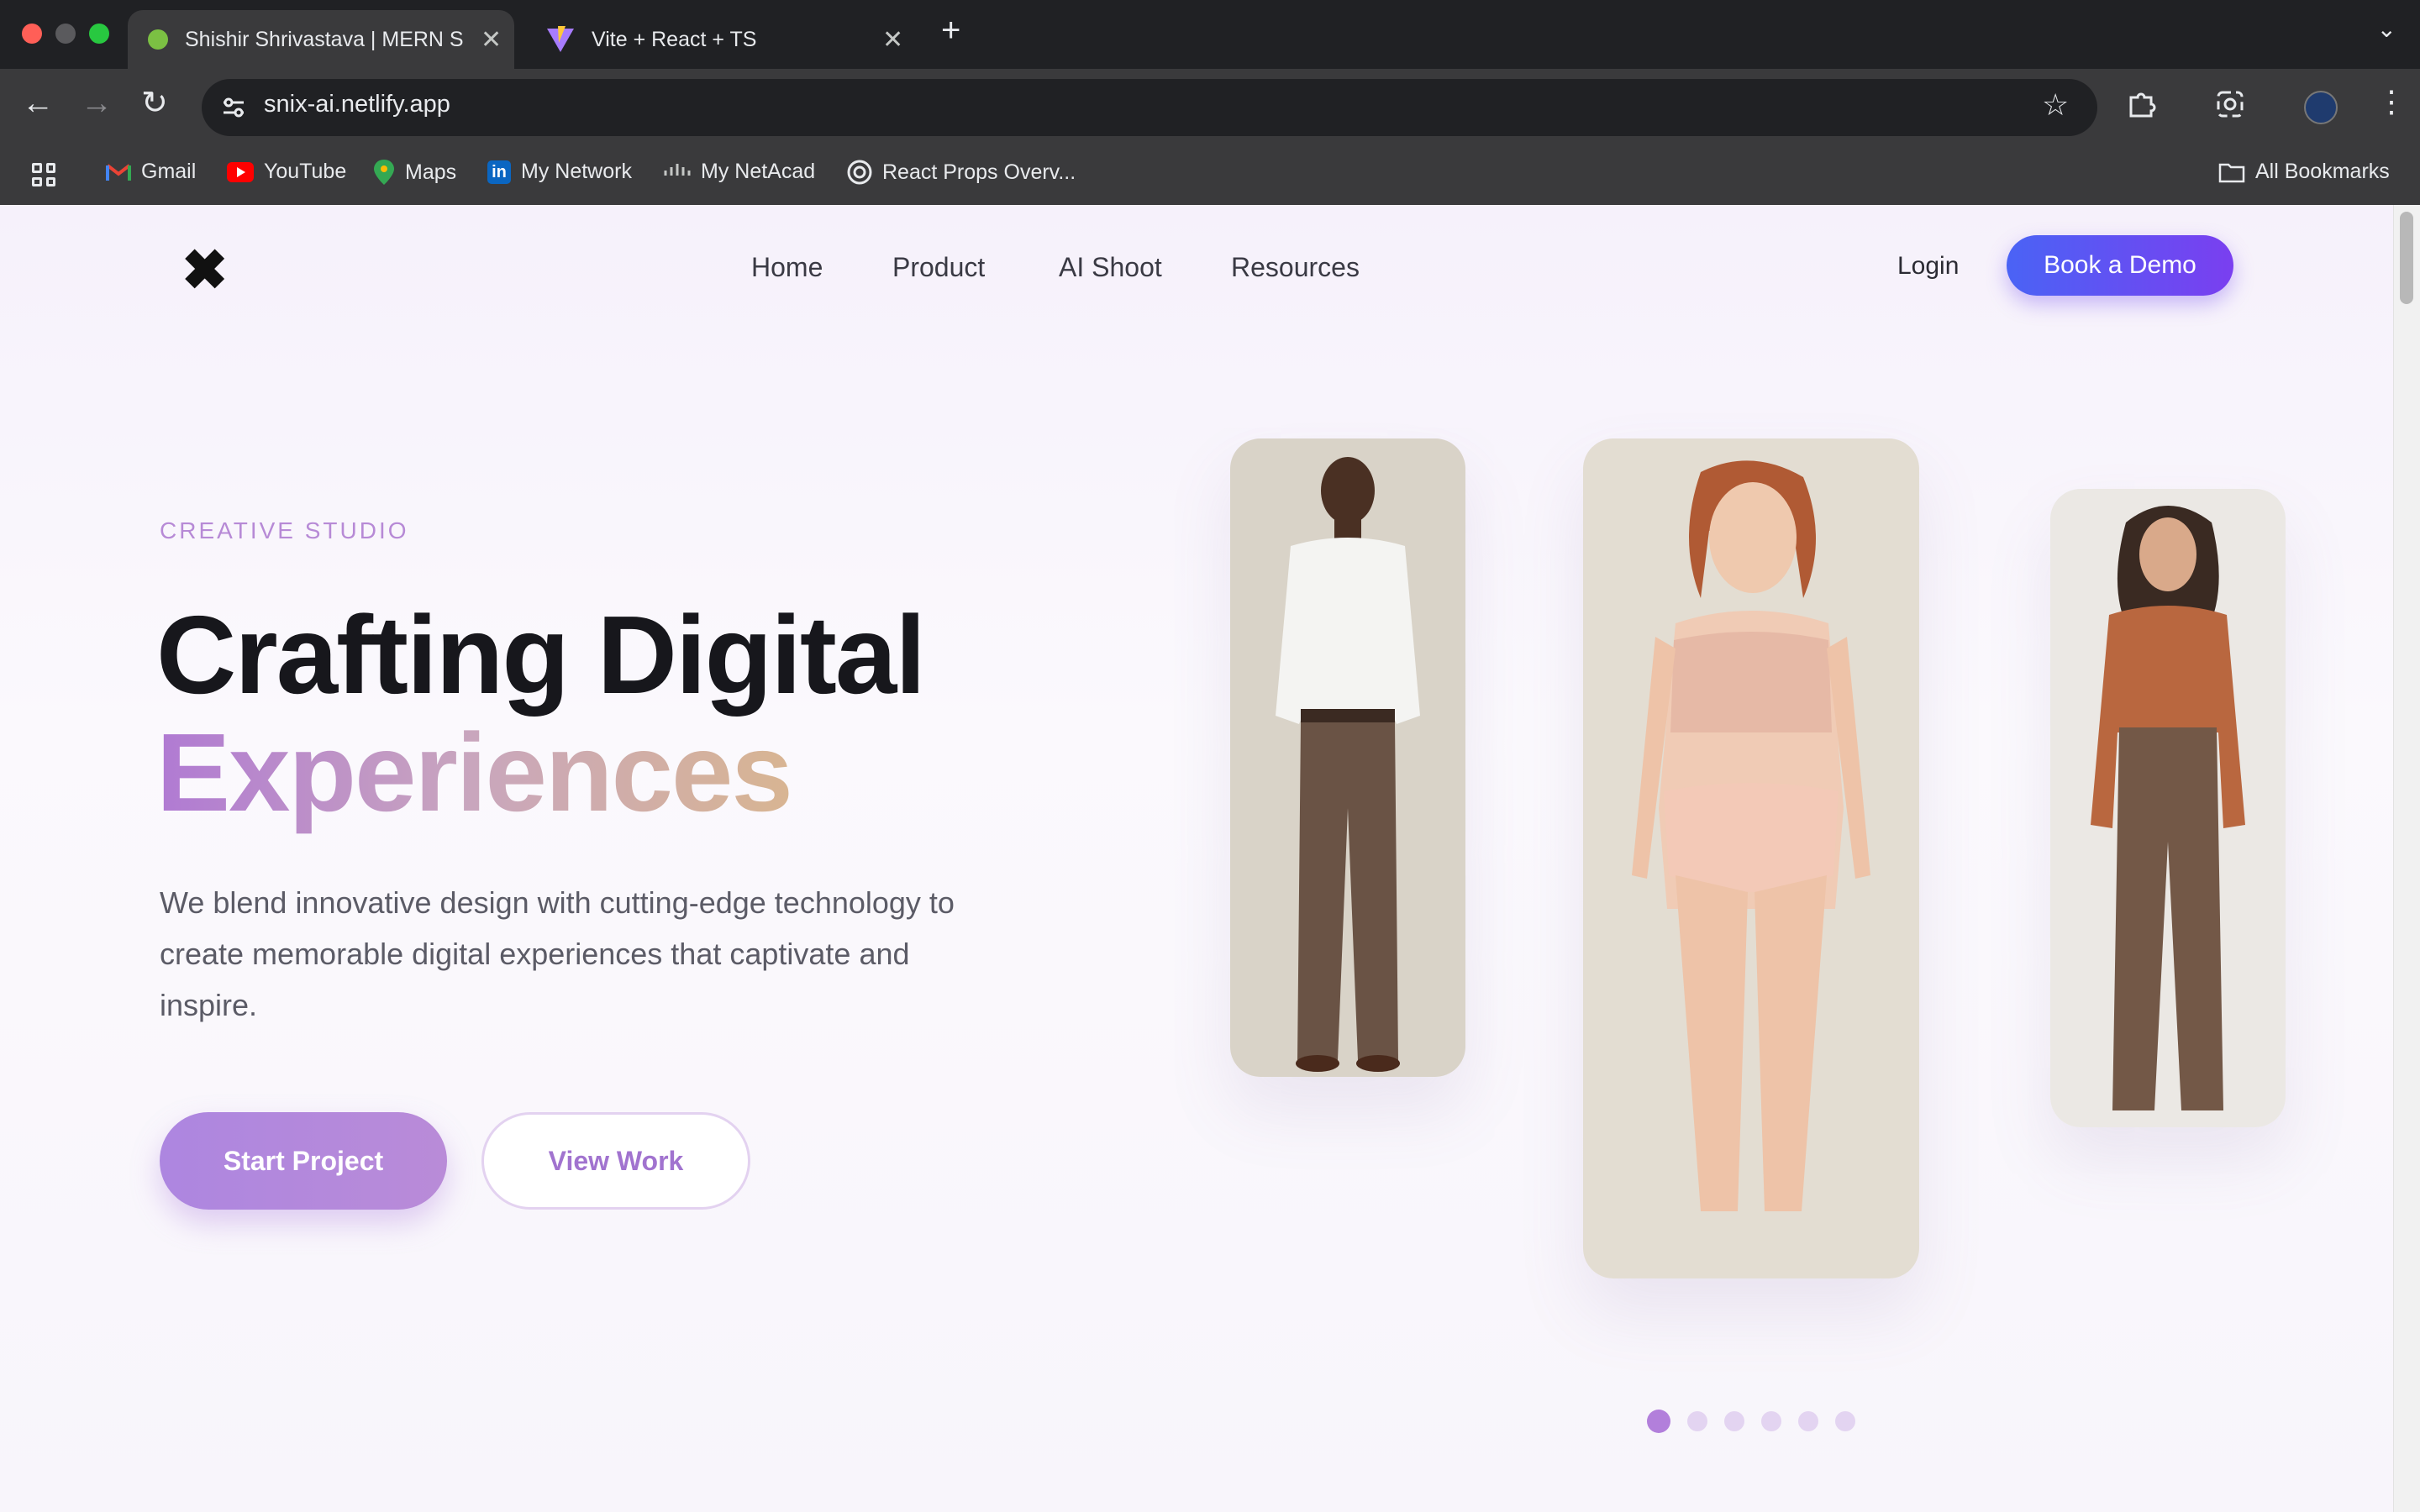  What do you see at coordinates (118, 172) in the screenshot?
I see `gmail-icon` at bounding box center [118, 172].